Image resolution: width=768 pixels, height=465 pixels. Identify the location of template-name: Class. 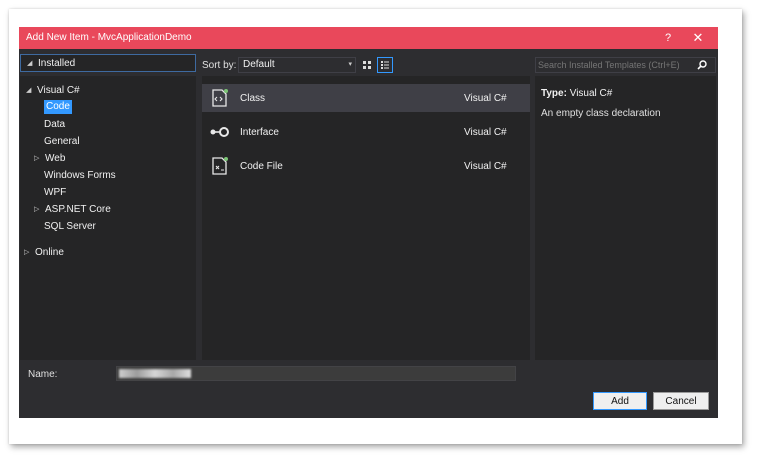
(253, 98).